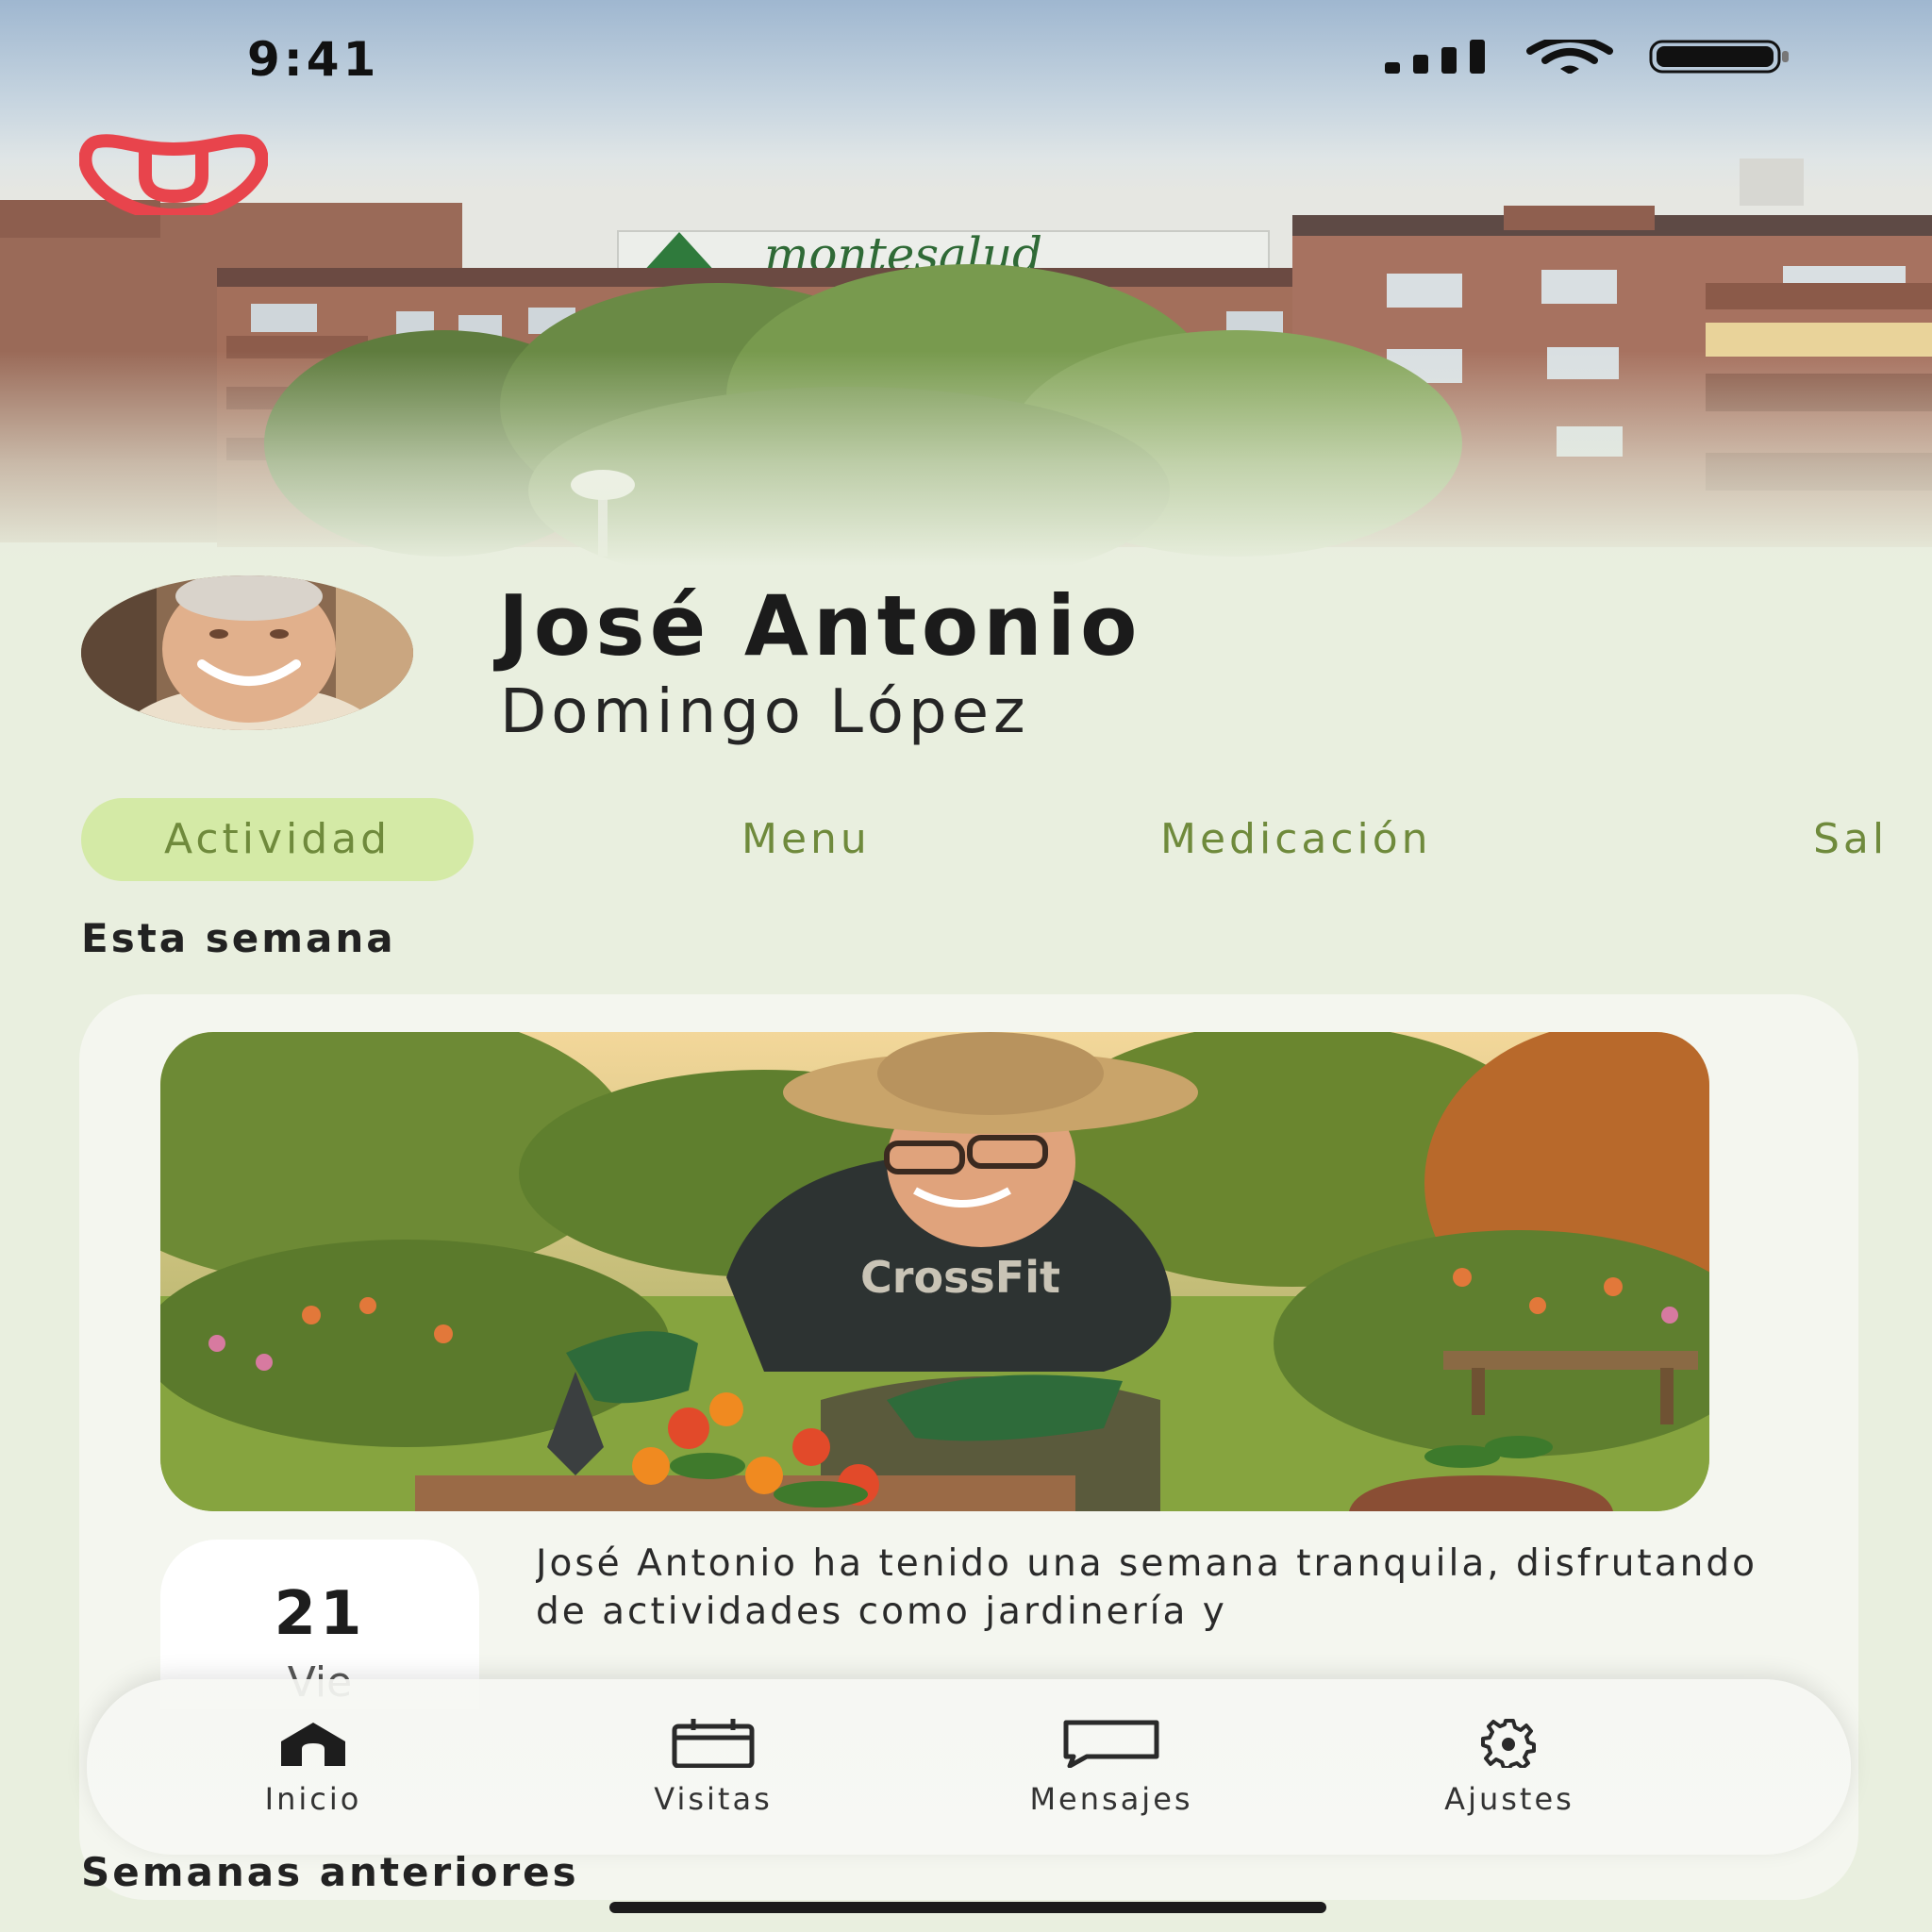 This screenshot has height=1932, width=1932. Describe the element at coordinates (1851, 839) in the screenshot. I see `tab-salud: Sal` at that location.